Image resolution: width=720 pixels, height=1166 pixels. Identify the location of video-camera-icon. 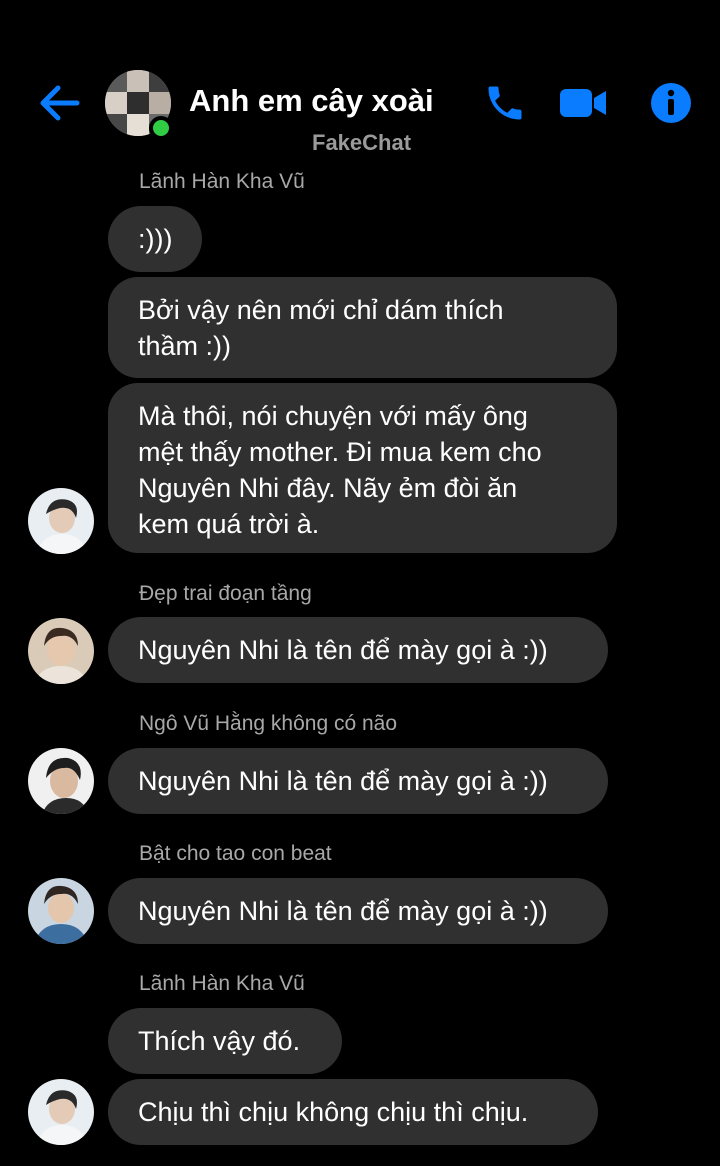
(583, 103).